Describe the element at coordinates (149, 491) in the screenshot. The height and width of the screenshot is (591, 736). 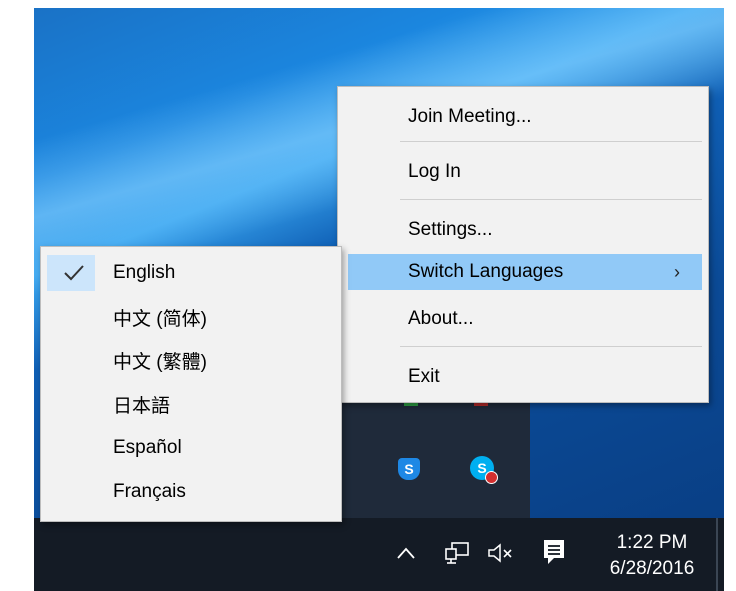
I see `language-item-label: Français` at that location.